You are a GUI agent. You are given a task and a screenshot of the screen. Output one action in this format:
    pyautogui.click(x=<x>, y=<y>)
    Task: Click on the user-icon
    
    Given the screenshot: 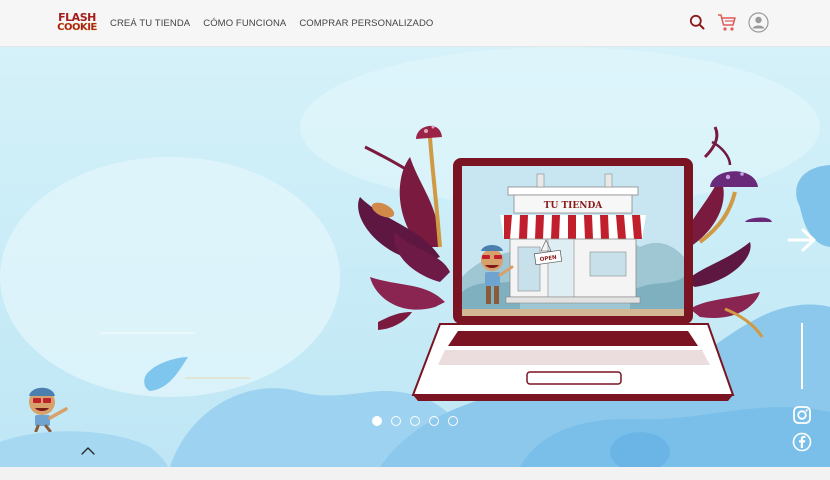 What is the action you would take?
    pyautogui.click(x=758, y=22)
    